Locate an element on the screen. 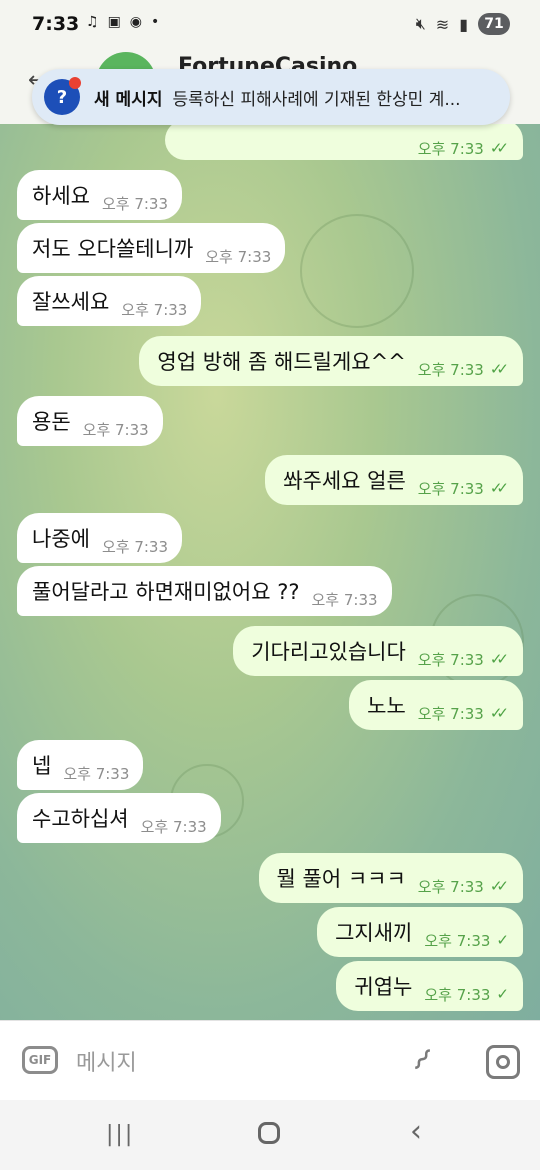 Image resolution: width=540 pixels, height=1170 pixels. message-text: 풀어달라고 하면재미없어요 ?? is located at coordinates (166, 592).